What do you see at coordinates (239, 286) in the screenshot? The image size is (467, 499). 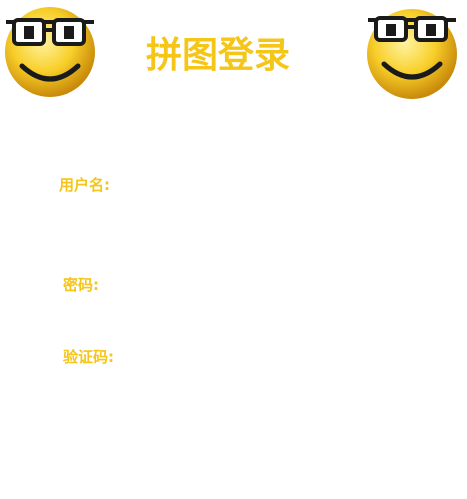 I see `password-input` at bounding box center [239, 286].